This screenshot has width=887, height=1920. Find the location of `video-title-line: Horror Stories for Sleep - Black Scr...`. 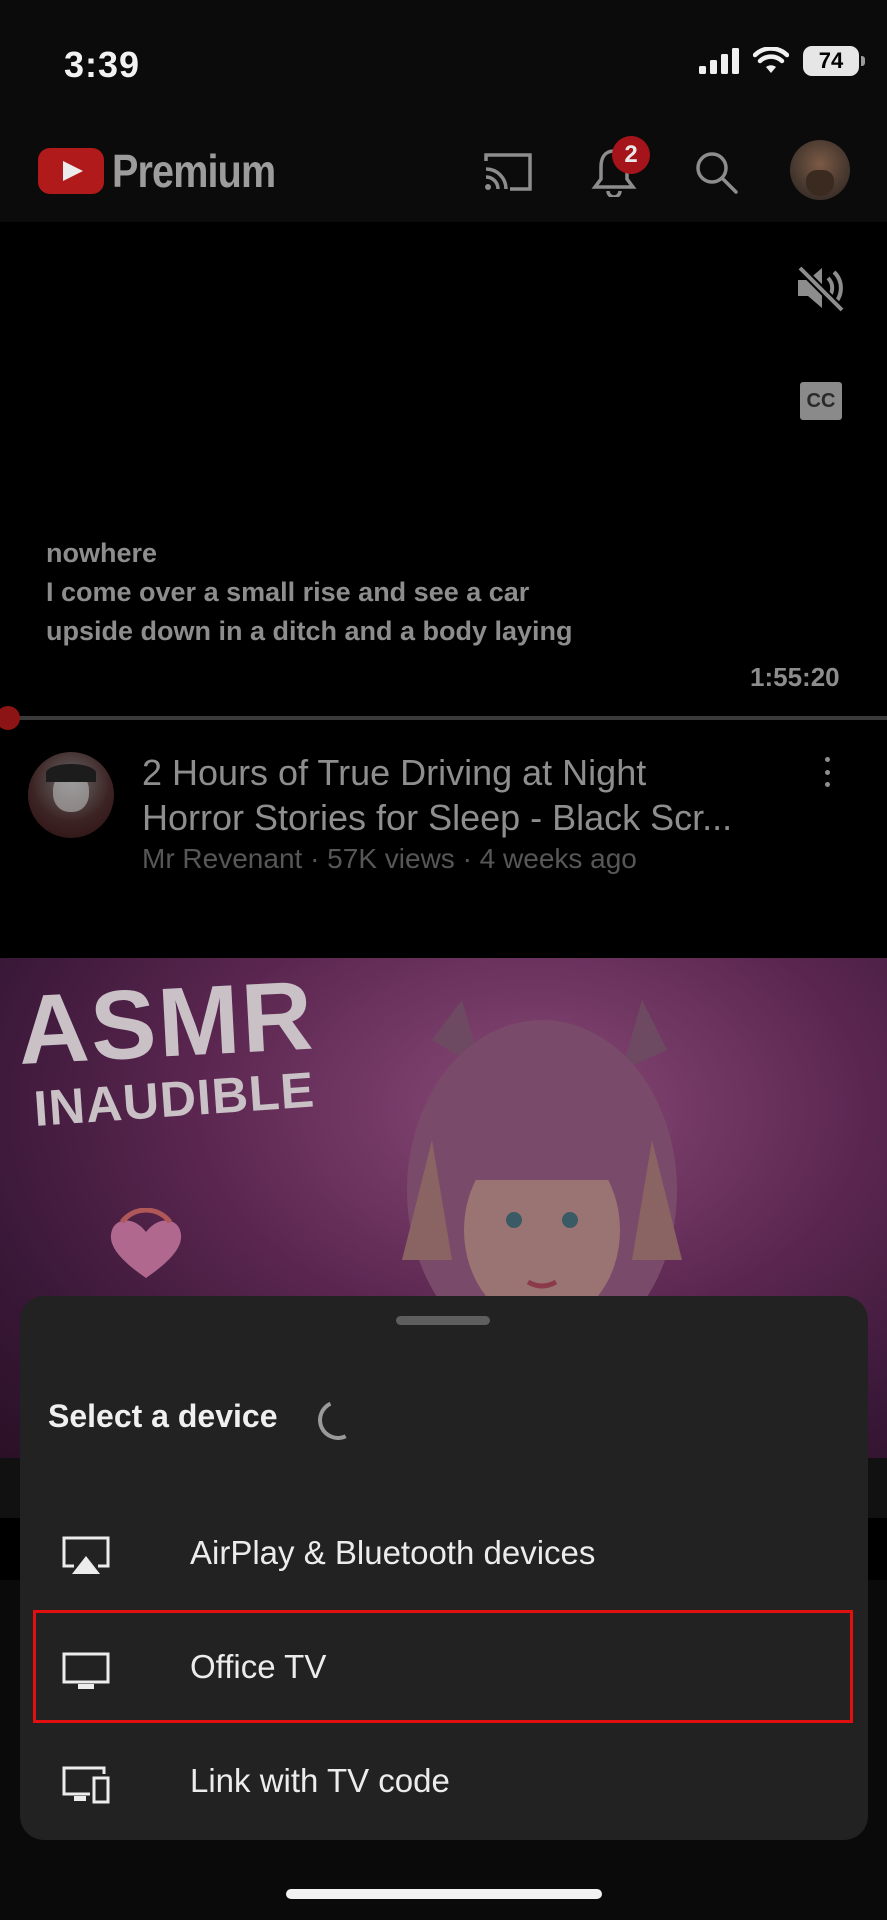

video-title-line: Horror Stories for Sleep - Black Scr... is located at coordinates (437, 817).